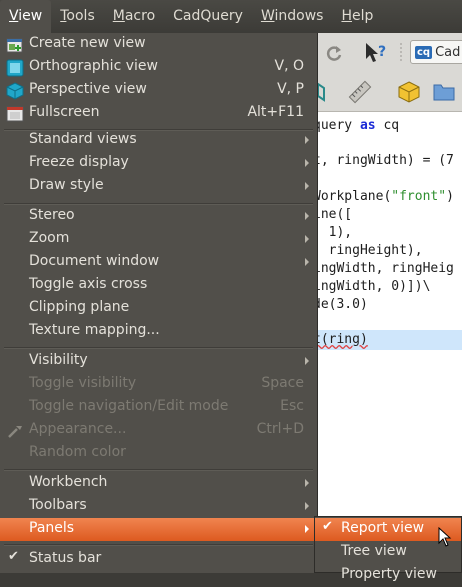  Describe the element at coordinates (370, 250) in the screenshot. I see `code-line: , ringHeight),` at that location.